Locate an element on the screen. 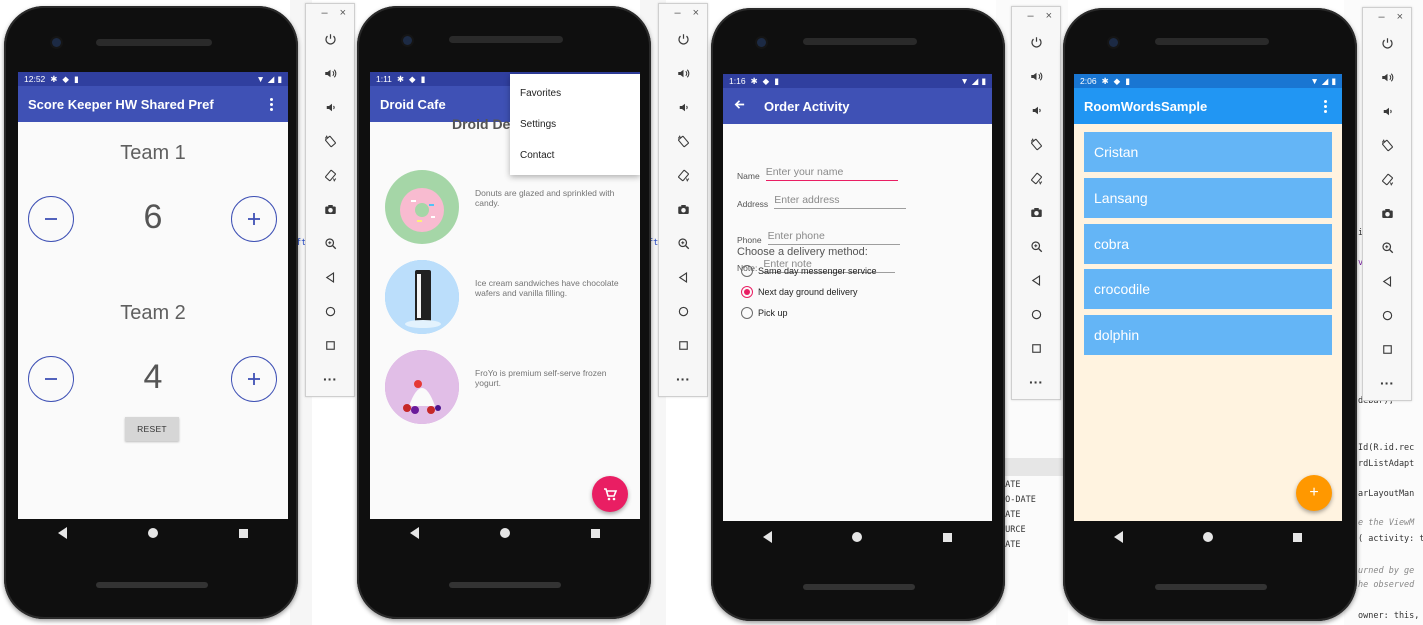 This screenshot has height=625, width=1423. battery-icon: ▮ is located at coordinates (279, 78).